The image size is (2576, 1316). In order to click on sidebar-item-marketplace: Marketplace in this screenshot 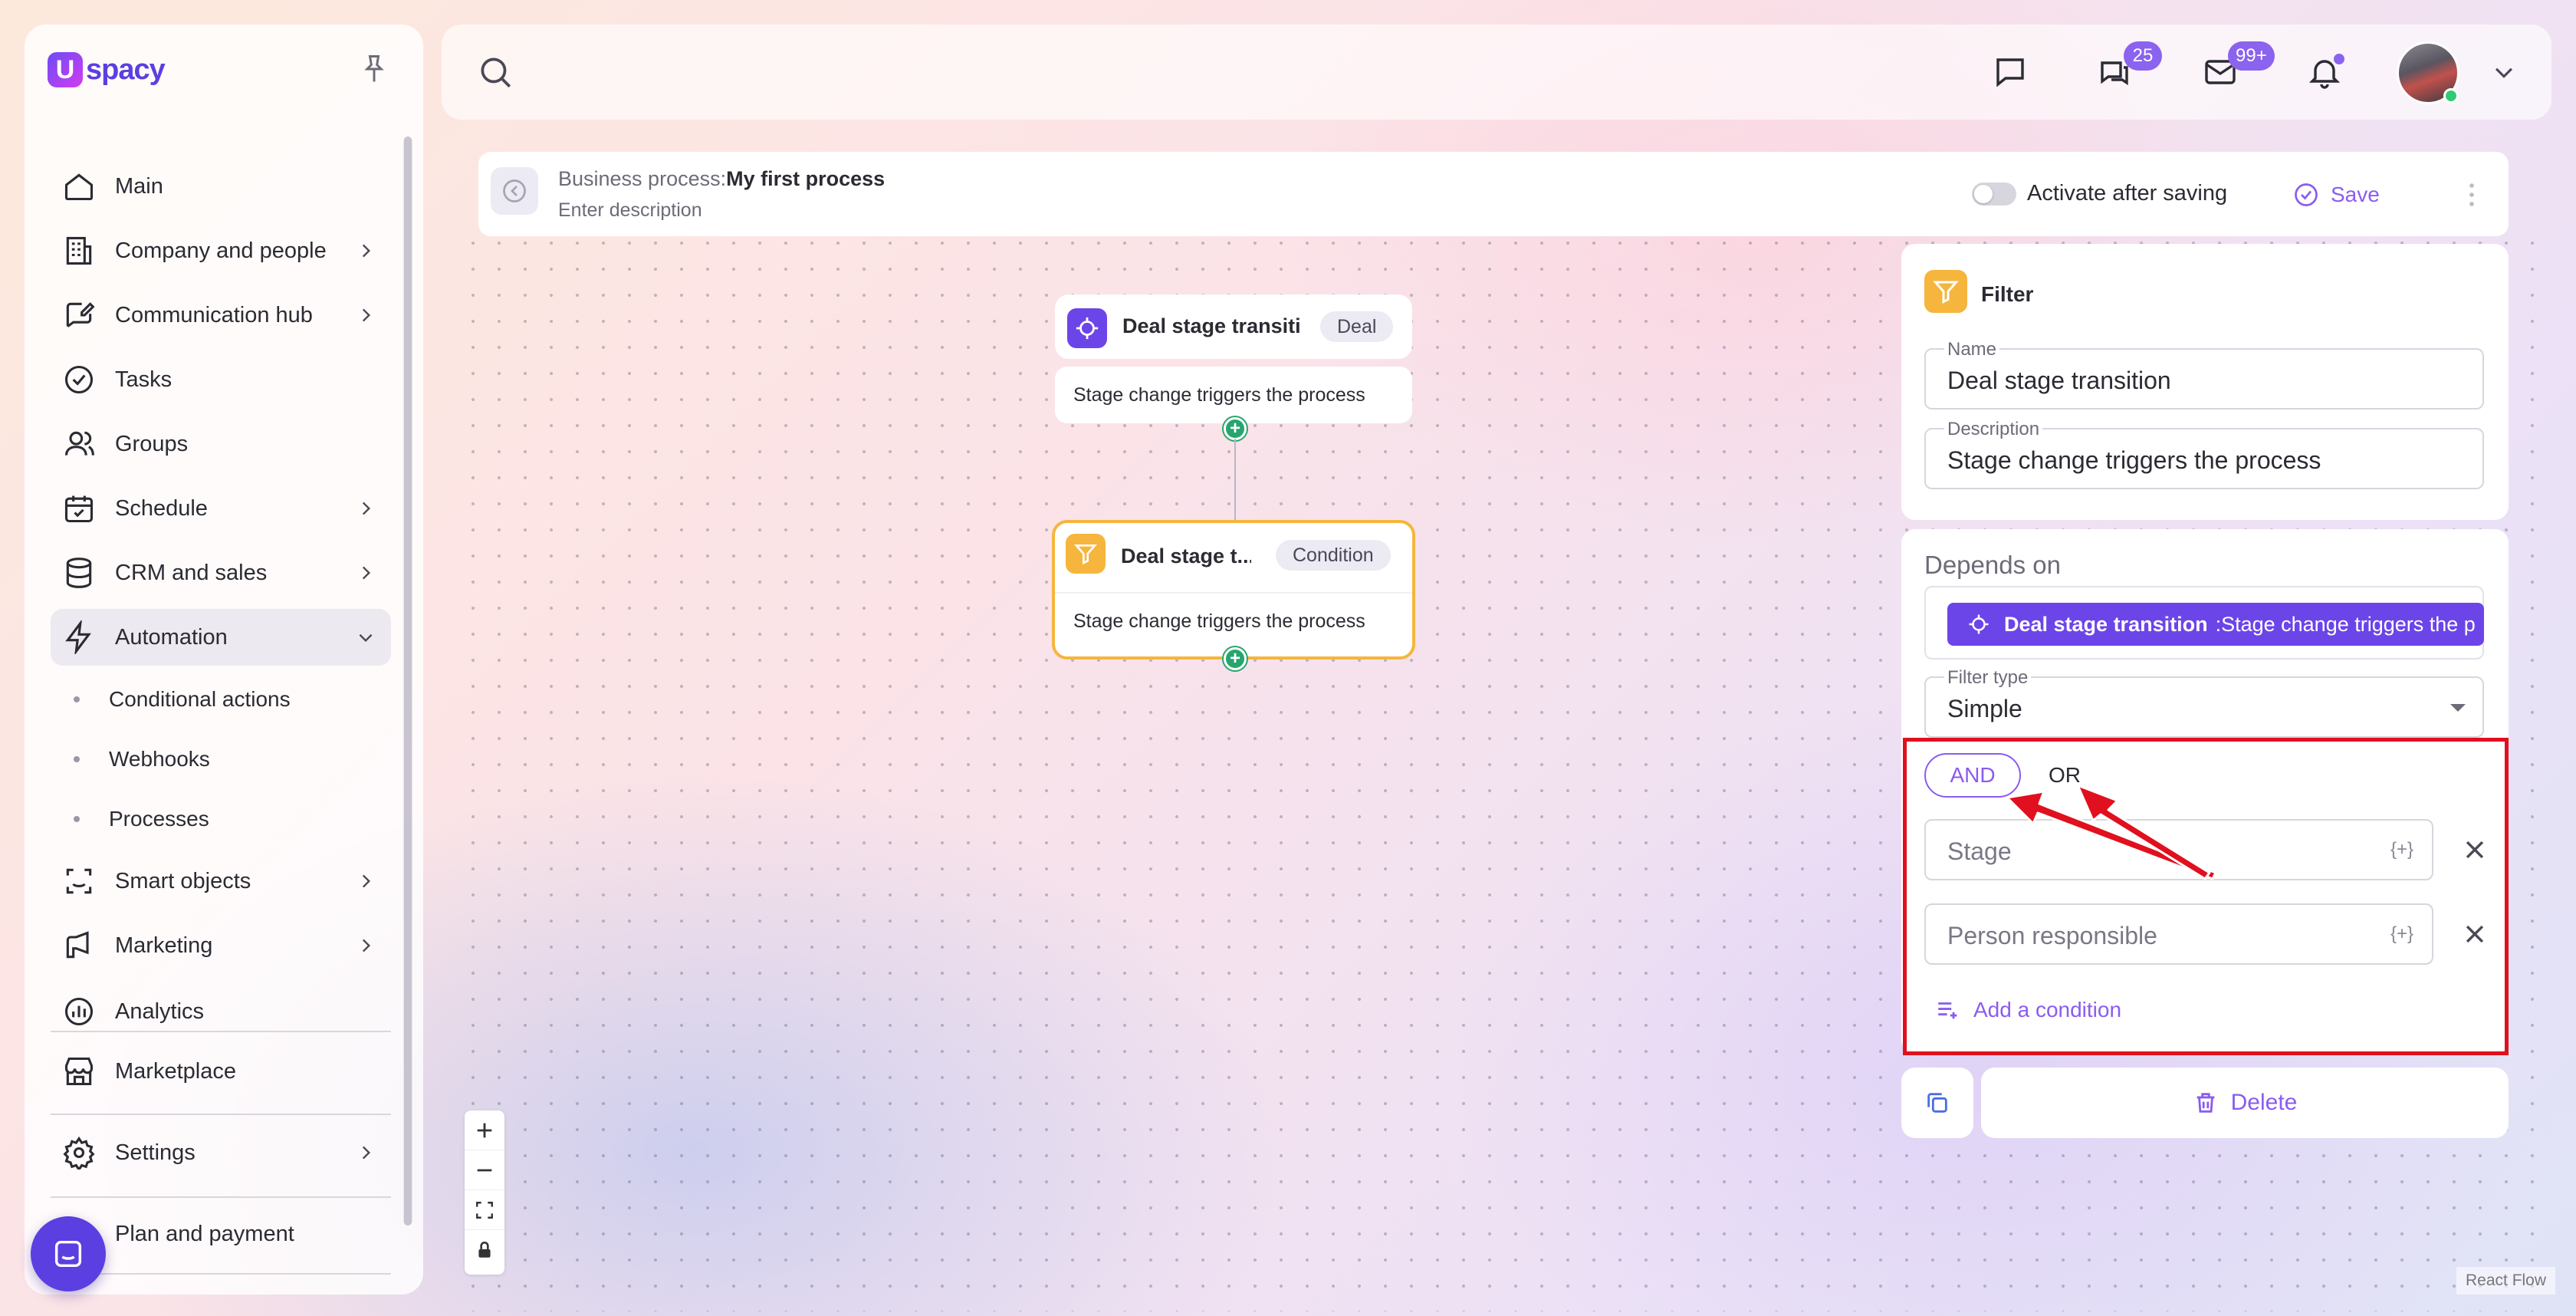, I will do `click(221, 1071)`.